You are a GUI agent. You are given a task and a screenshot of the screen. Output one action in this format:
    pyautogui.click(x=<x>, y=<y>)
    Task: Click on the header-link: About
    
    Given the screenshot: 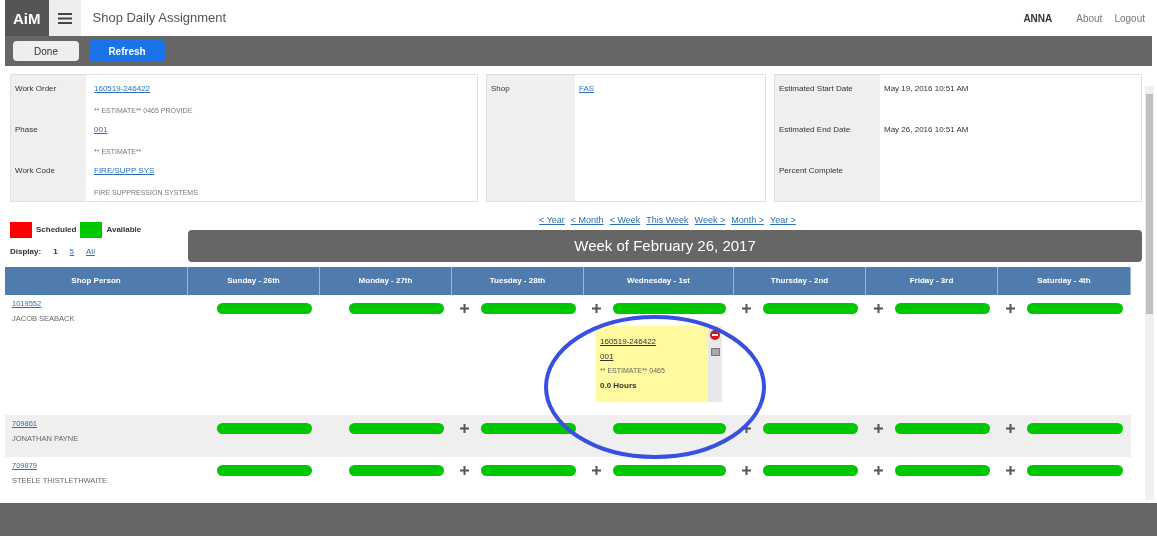 What is the action you would take?
    pyautogui.click(x=1089, y=18)
    